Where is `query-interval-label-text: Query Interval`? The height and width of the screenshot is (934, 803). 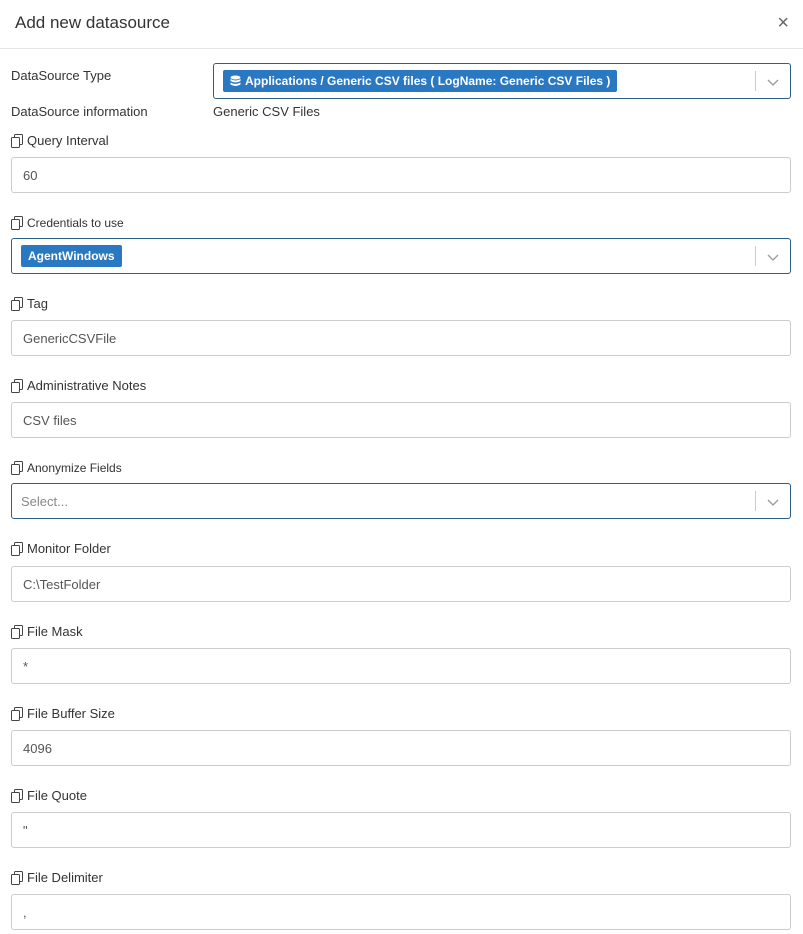
query-interval-label-text: Query Interval is located at coordinates (68, 140).